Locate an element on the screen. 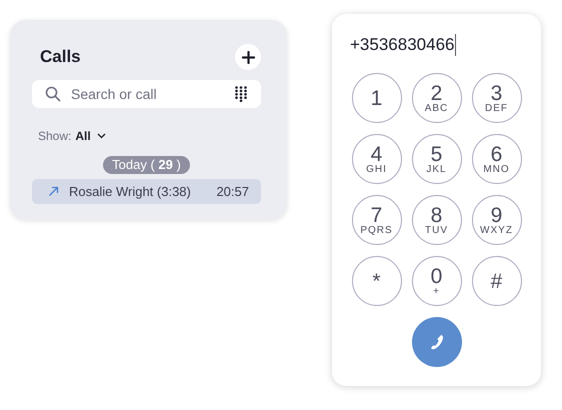  search-field: Search or call is located at coordinates (146, 94).